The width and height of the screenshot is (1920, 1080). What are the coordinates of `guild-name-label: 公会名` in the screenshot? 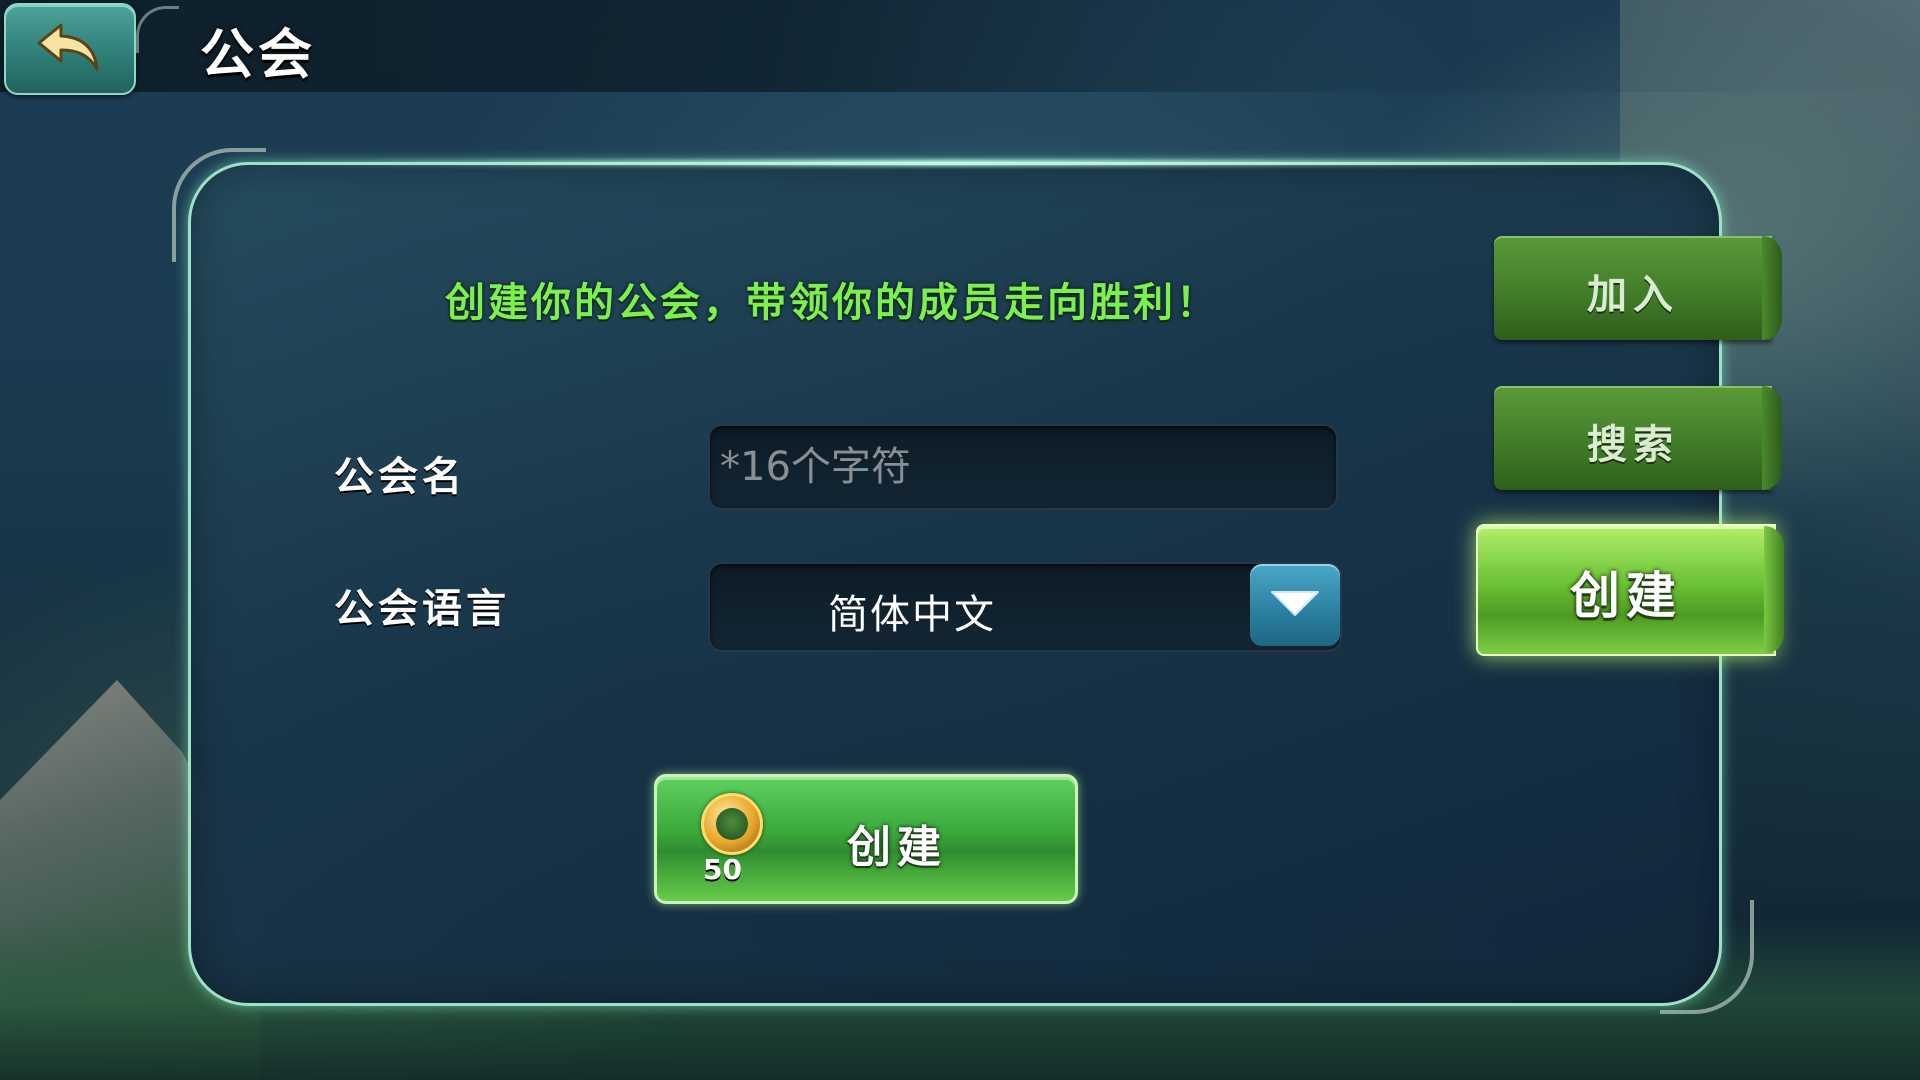 It's located at (400, 477).